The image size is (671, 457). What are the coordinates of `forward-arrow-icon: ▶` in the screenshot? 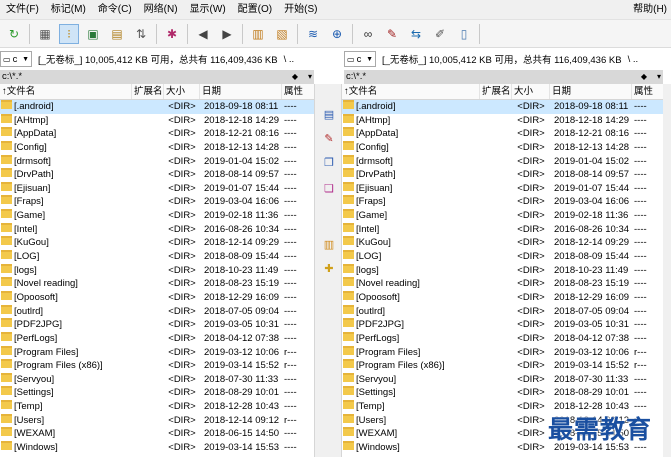 It's located at (227, 34).